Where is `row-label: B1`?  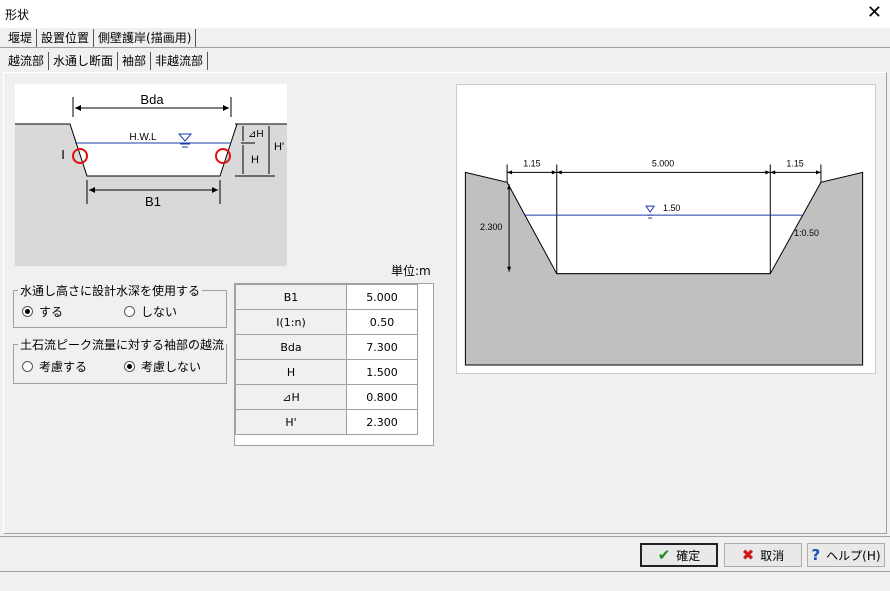 row-label: B1 is located at coordinates (291, 297).